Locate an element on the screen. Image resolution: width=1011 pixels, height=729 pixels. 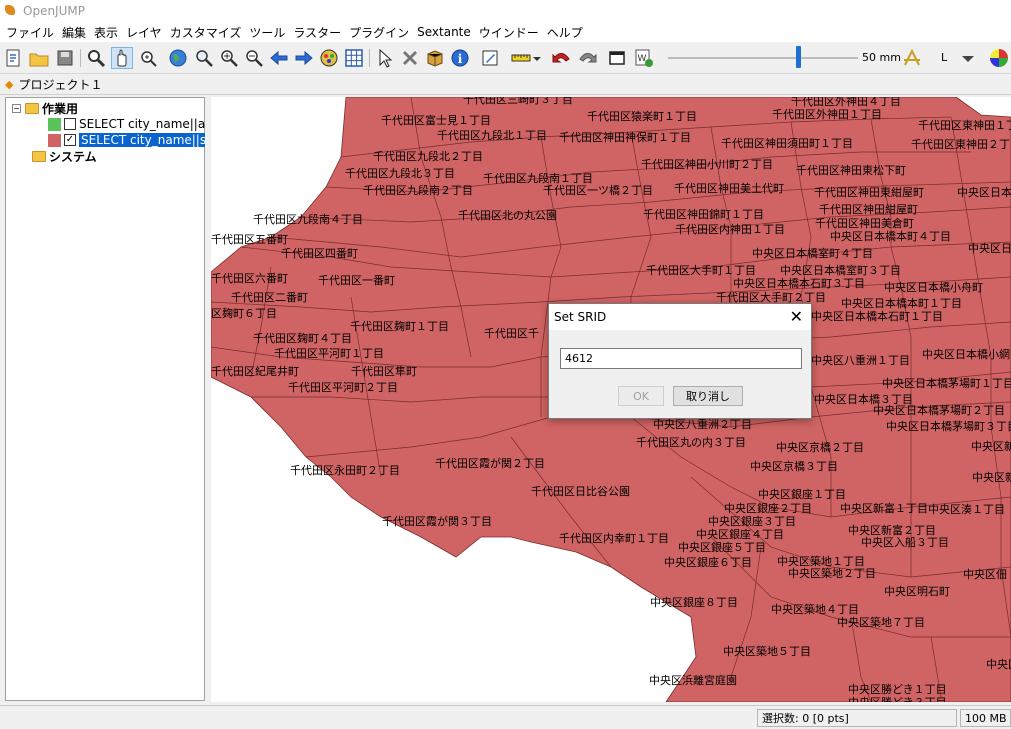
menu-tools: ツール is located at coordinates (267, 32).